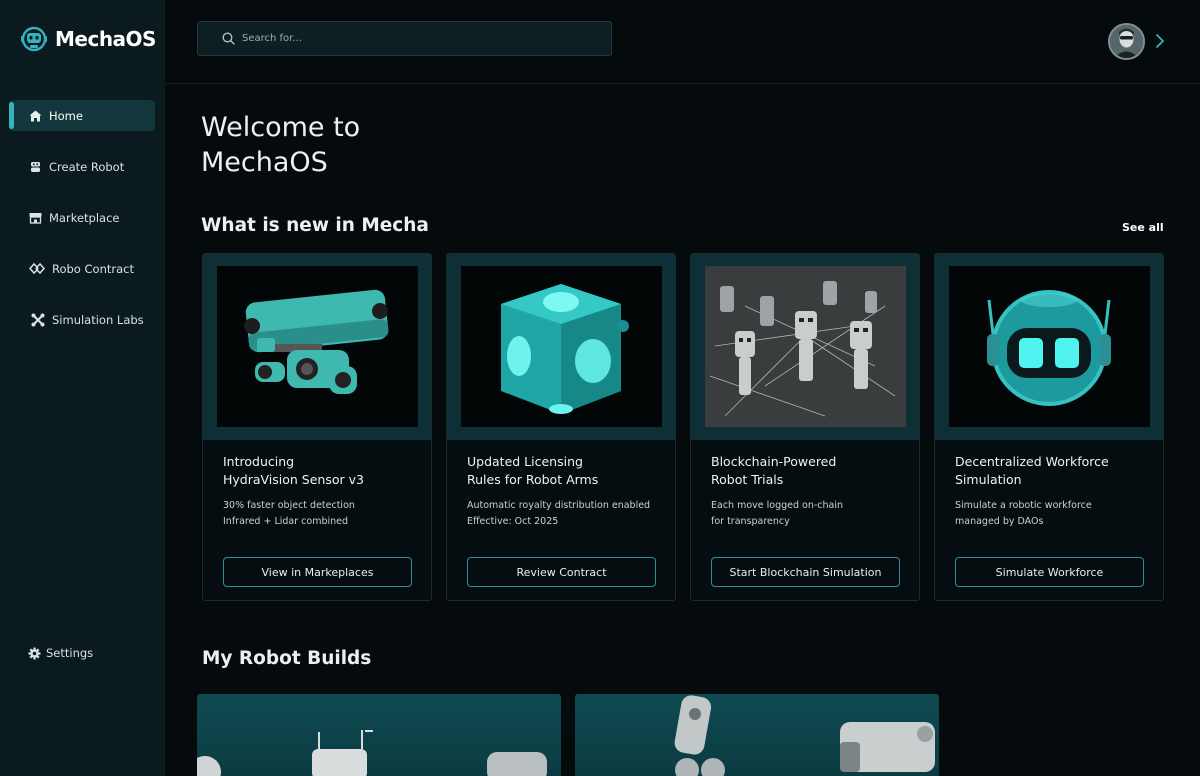  I want to click on logo: MechaOS, so click(88, 39).